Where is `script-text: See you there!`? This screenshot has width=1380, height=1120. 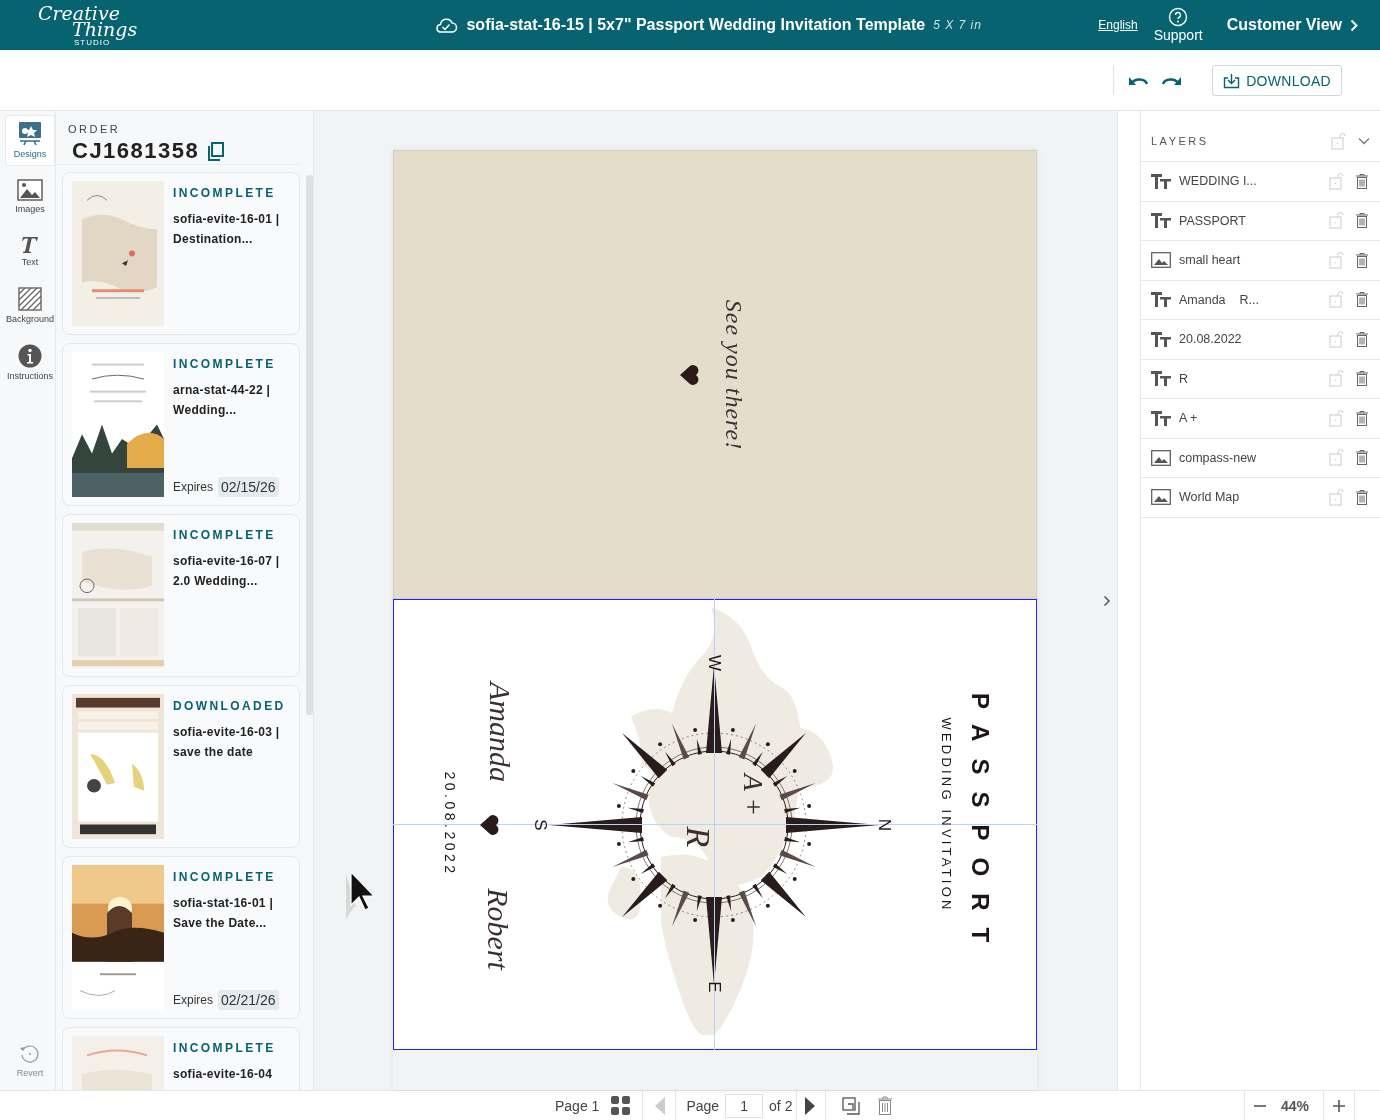 script-text: See you there! is located at coordinates (734, 375).